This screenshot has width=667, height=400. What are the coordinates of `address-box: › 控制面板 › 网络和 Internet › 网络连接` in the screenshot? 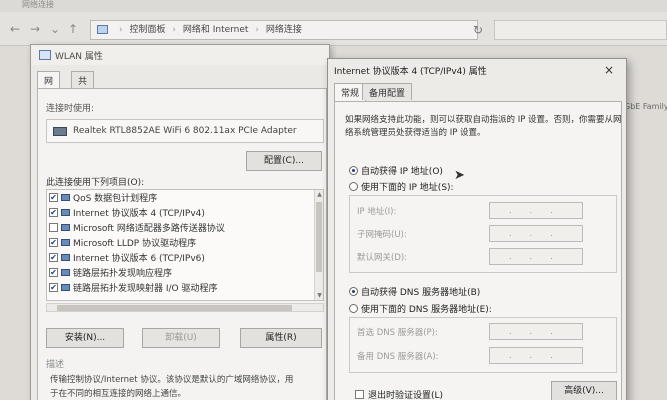 It's located at (284, 30).